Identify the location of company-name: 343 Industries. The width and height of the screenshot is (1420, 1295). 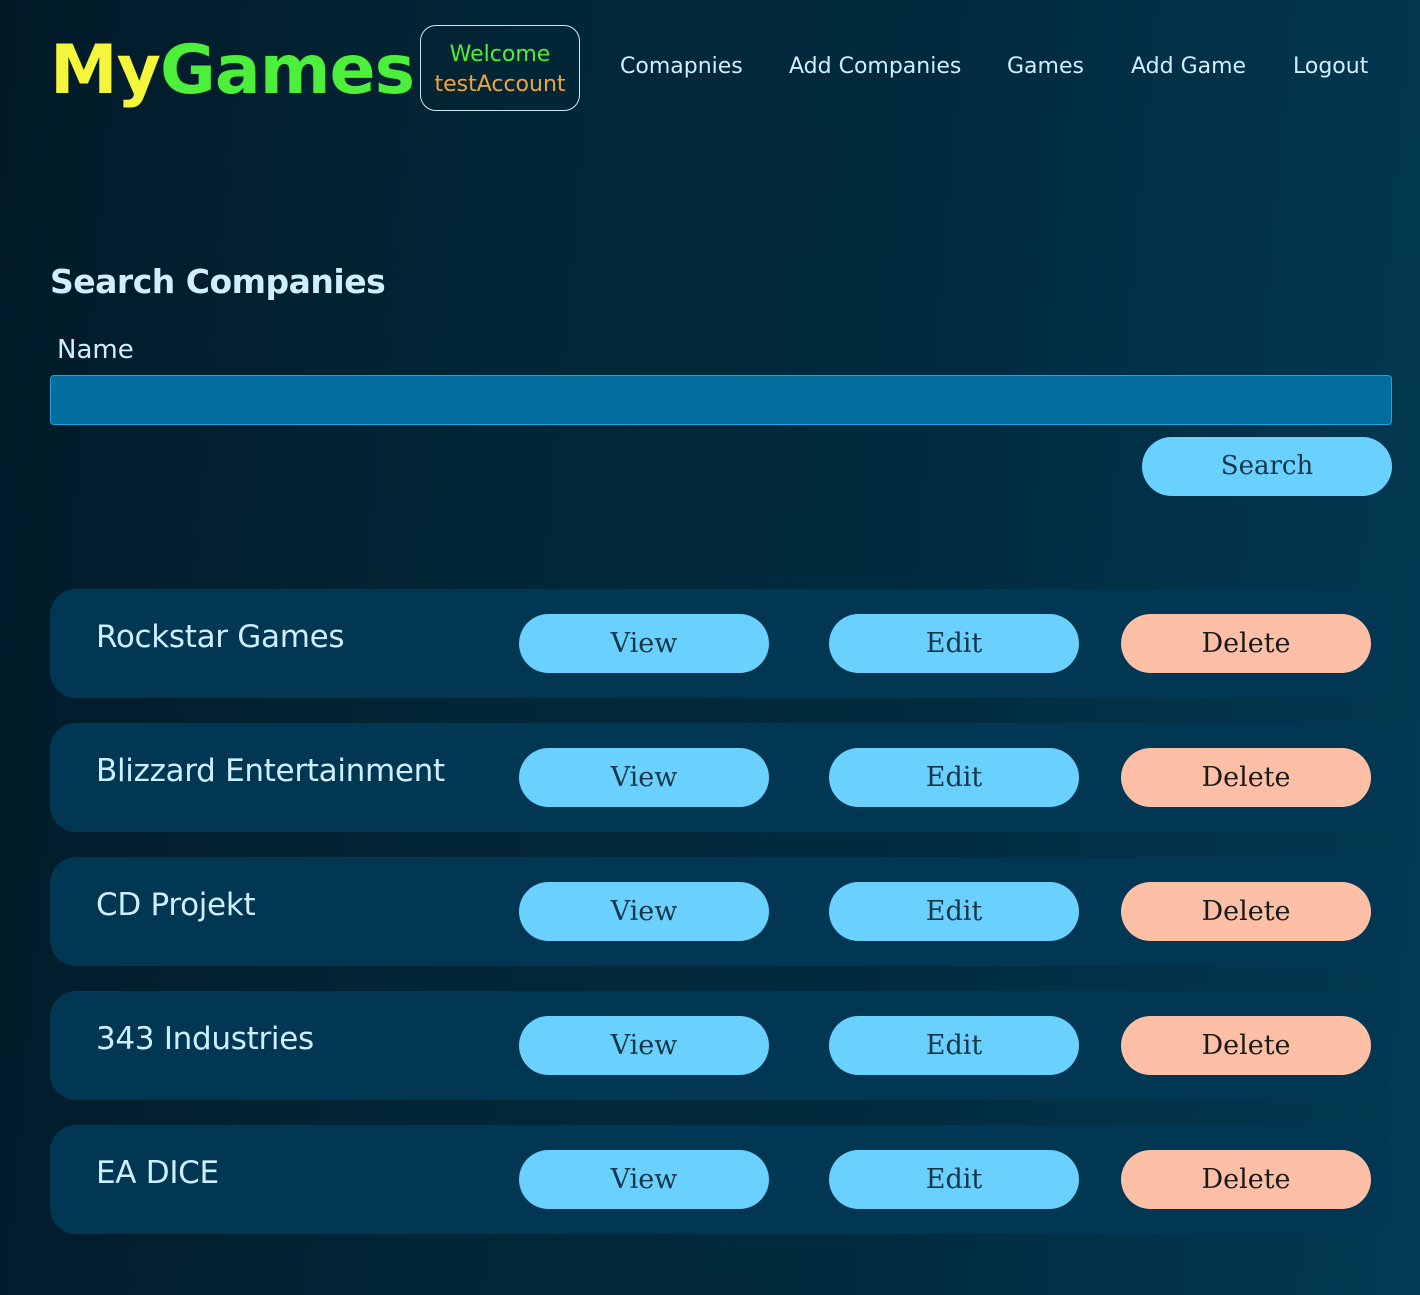
(205, 1039).